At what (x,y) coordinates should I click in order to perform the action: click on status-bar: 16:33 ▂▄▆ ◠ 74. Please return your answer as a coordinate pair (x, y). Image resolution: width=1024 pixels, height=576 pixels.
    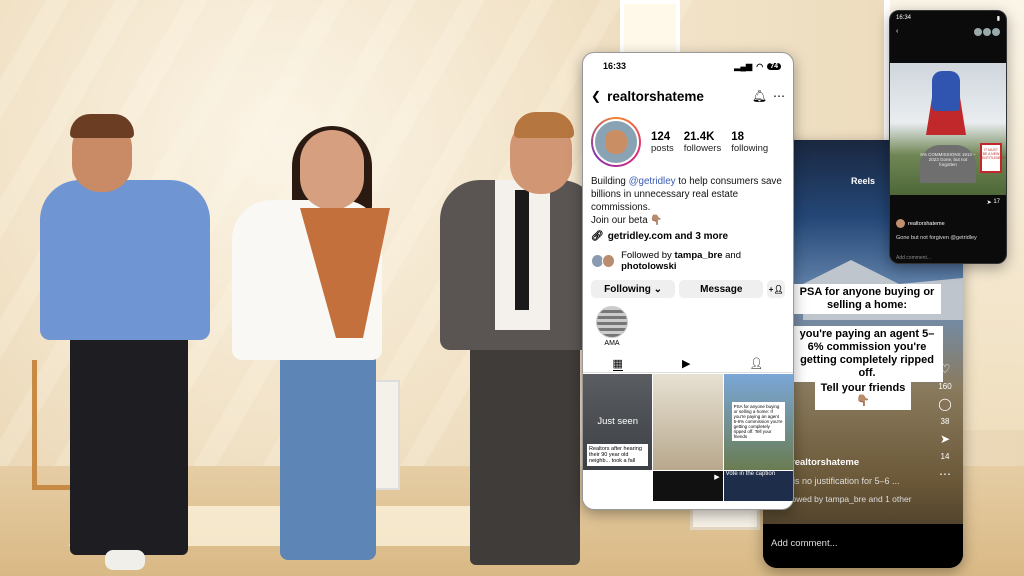
    Looking at the image, I should click on (688, 66).